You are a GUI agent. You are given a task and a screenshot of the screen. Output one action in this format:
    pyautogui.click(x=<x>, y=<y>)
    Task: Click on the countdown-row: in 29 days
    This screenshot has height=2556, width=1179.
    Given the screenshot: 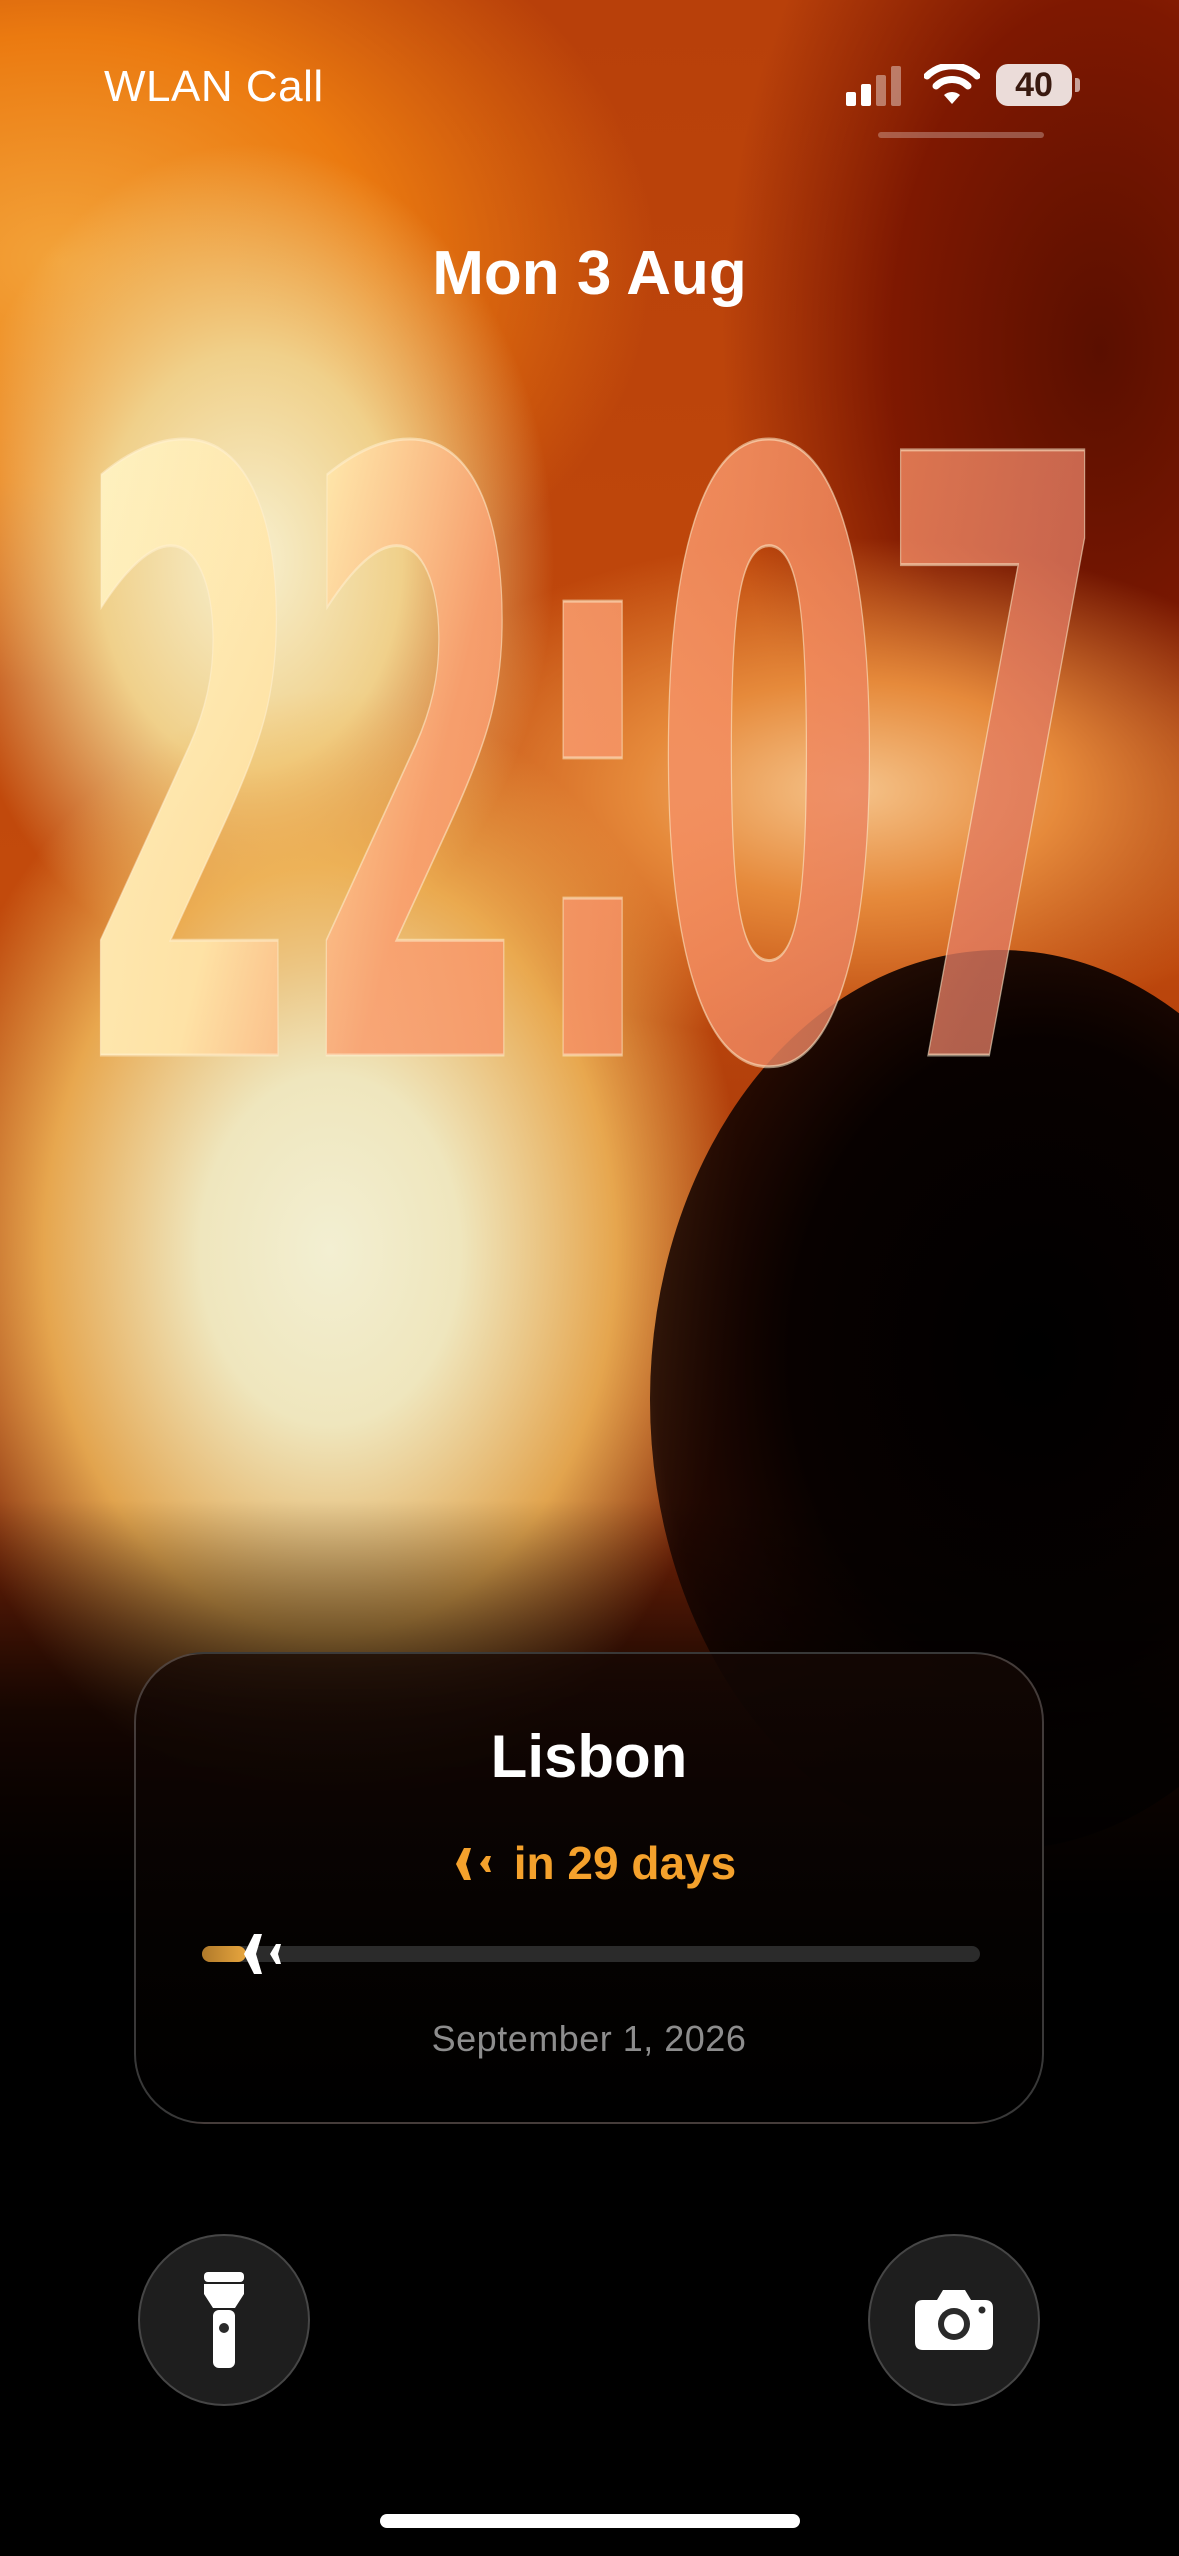 What is the action you would take?
    pyautogui.click(x=589, y=1863)
    